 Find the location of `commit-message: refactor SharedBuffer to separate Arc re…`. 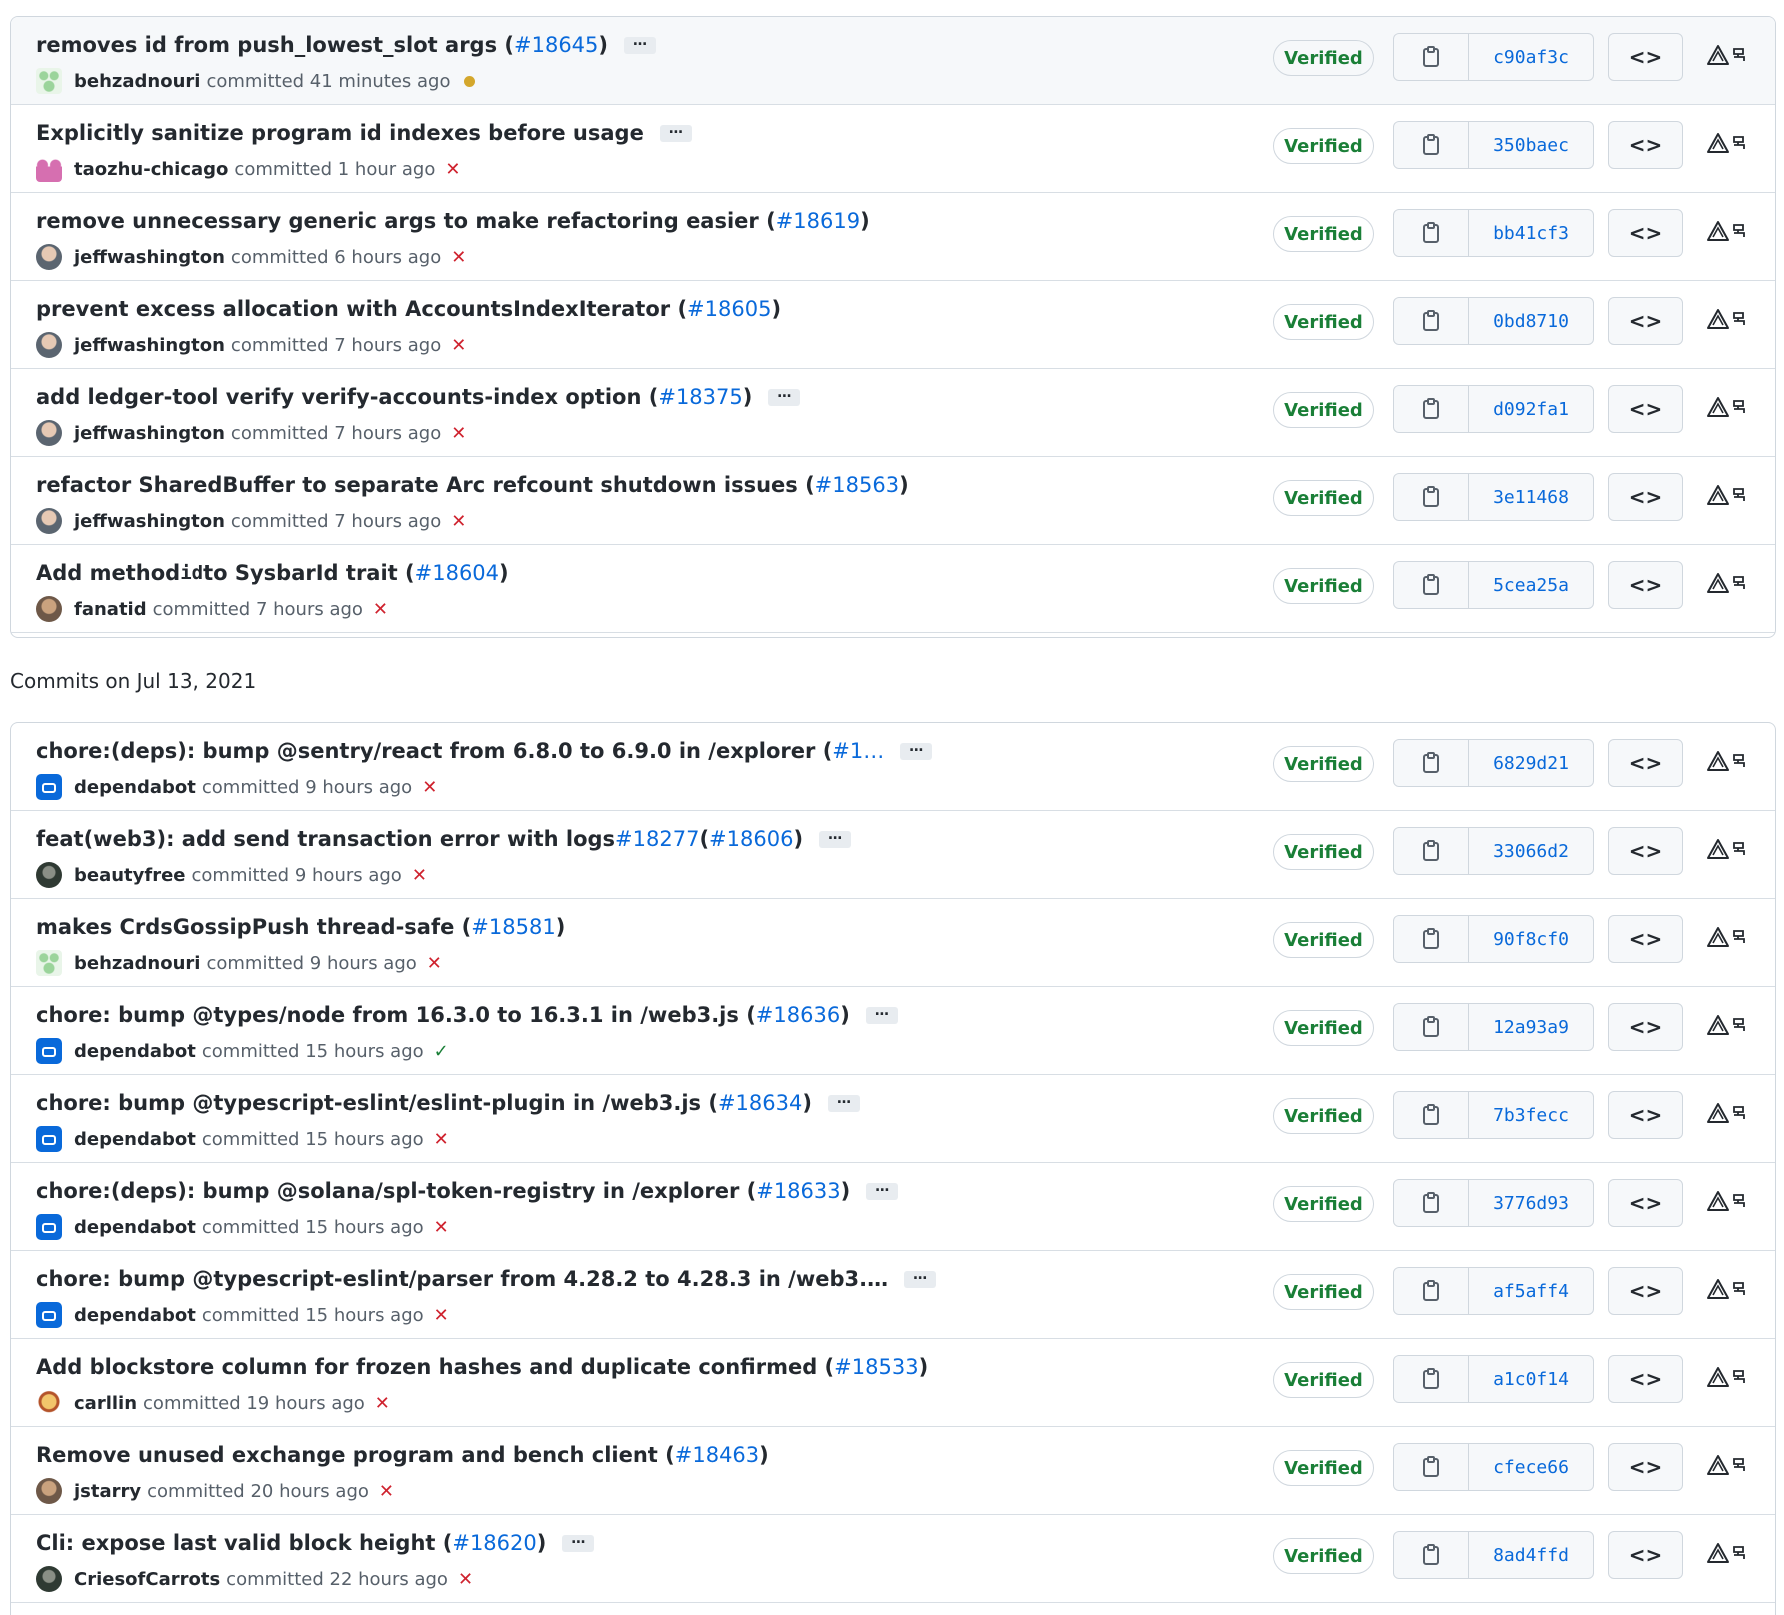

commit-message: refactor SharedBuffer to separate Arc re… is located at coordinates (472, 485).